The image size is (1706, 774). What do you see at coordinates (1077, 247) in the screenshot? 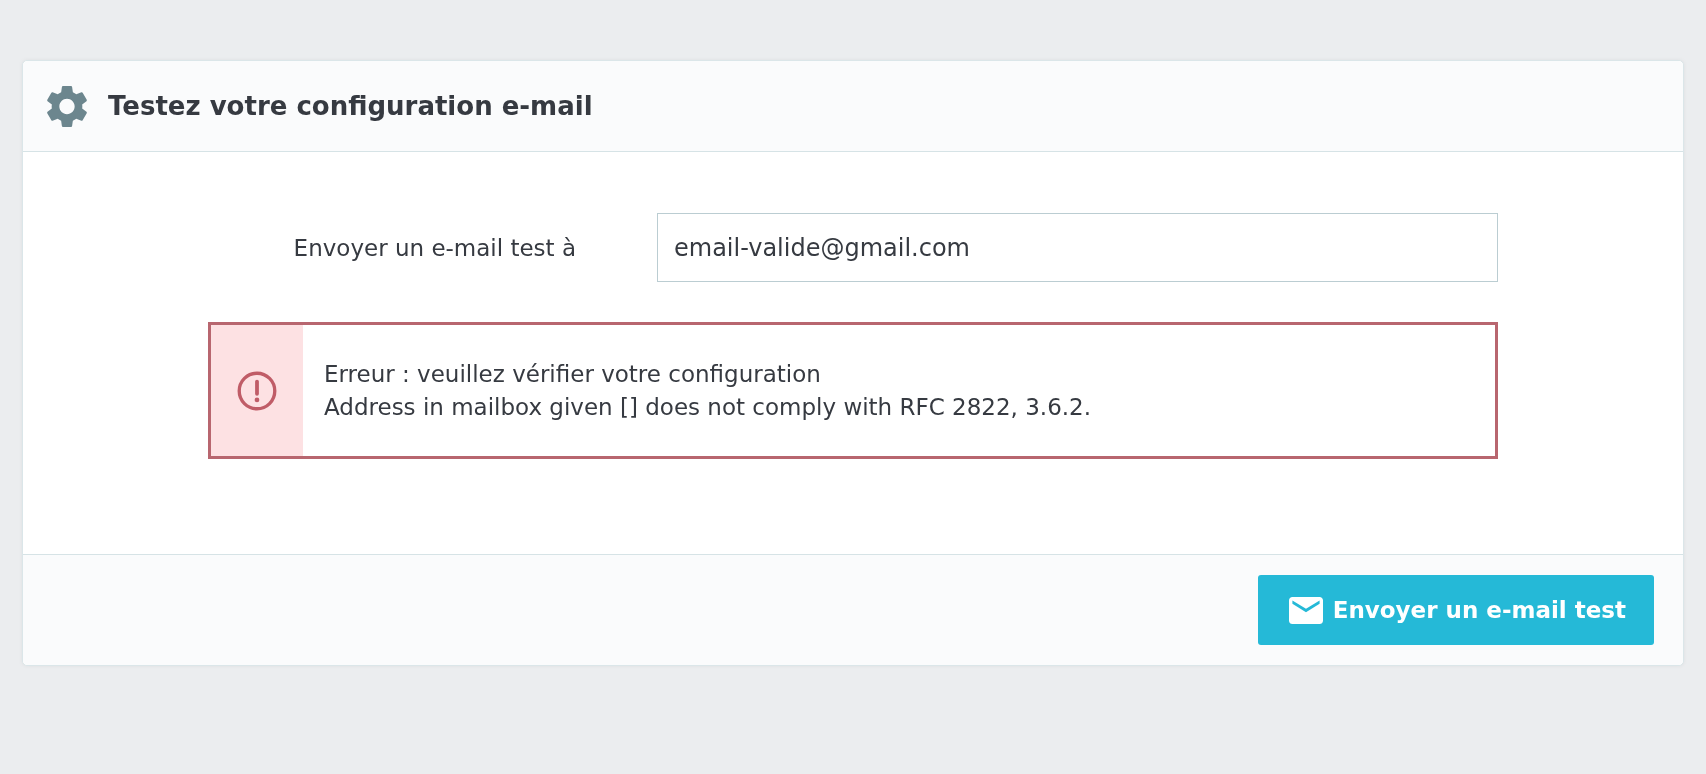
I see `email-input-field: email-valide@gmail.com` at bounding box center [1077, 247].